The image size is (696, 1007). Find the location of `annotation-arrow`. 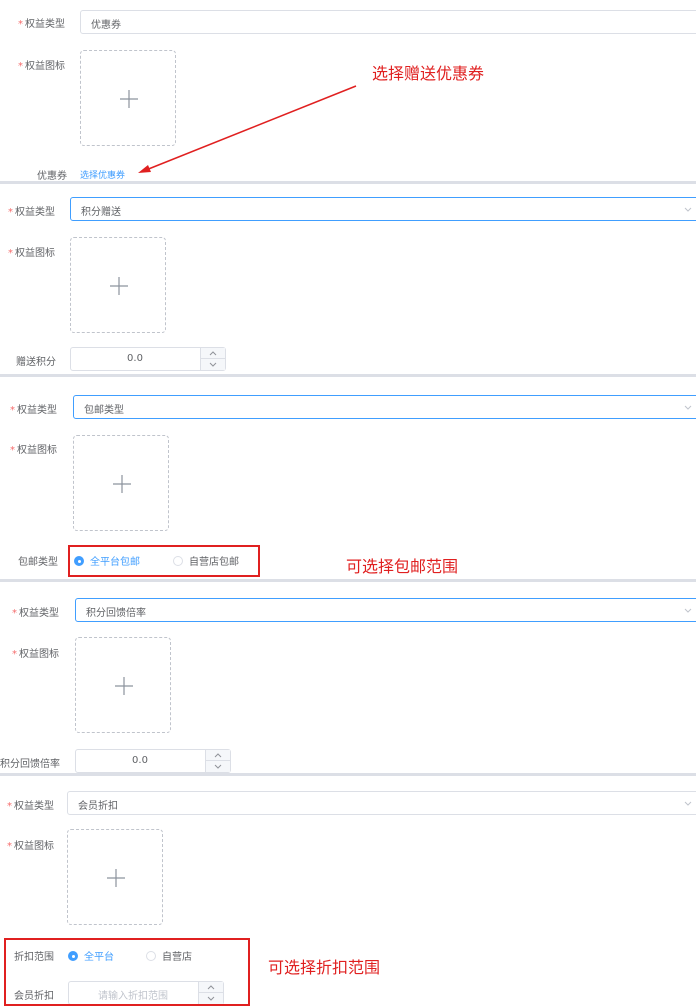

annotation-arrow is located at coordinates (247, 129).